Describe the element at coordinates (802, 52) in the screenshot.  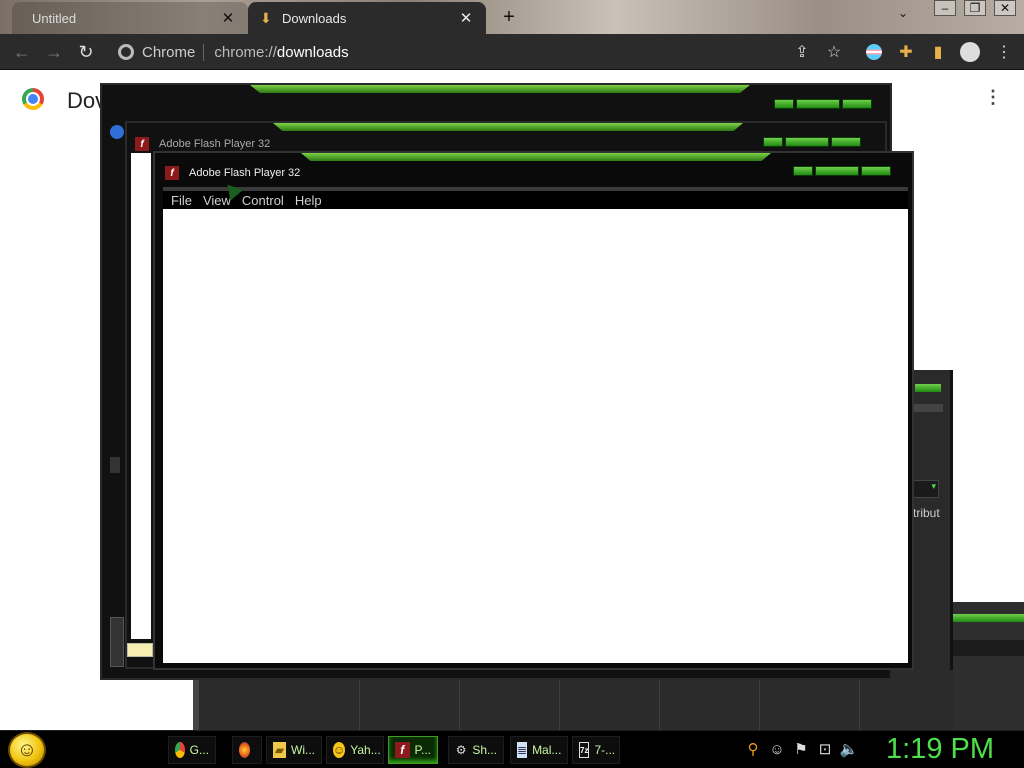
I see `share-icon: ⇪` at that location.